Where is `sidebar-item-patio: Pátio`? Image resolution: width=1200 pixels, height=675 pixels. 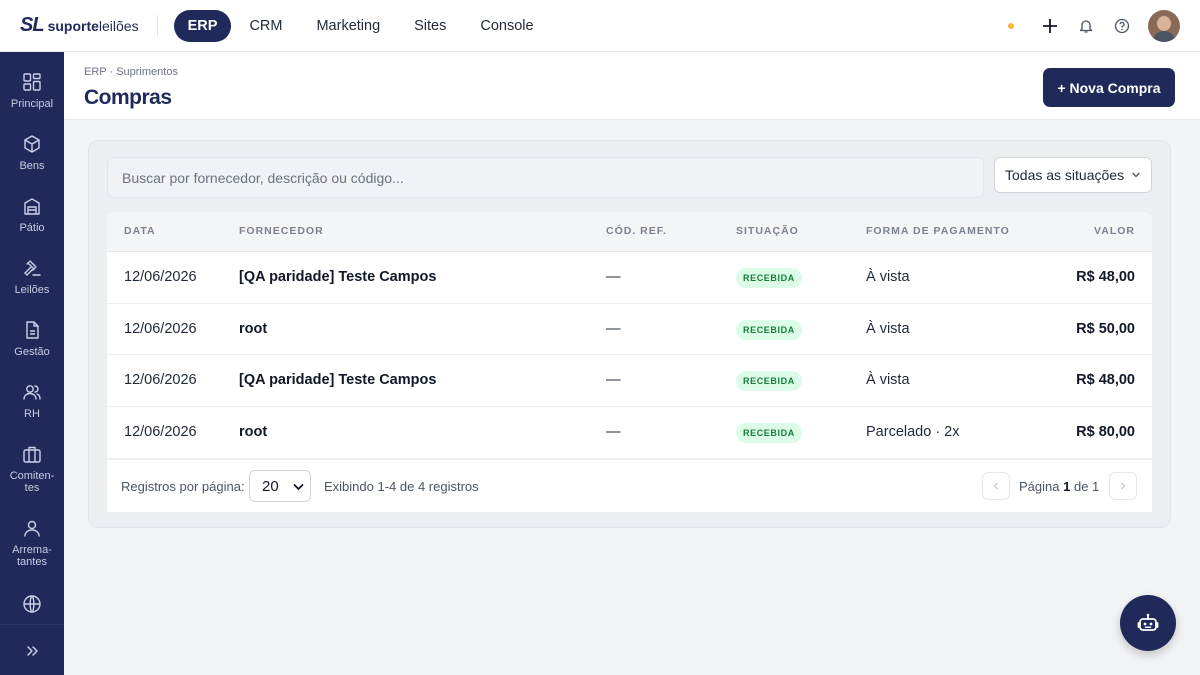 sidebar-item-patio: Pátio is located at coordinates (32, 215).